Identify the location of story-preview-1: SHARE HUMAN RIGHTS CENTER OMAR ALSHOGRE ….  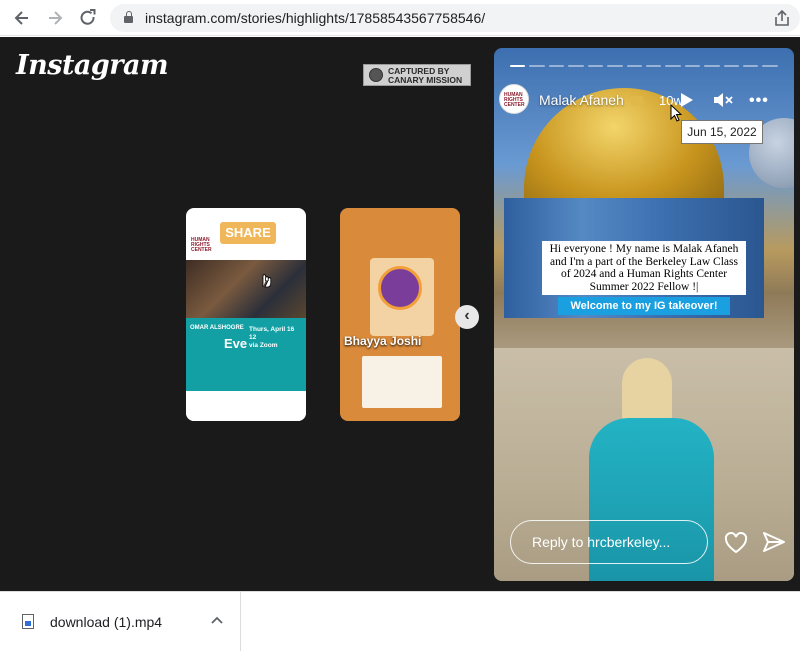
(246, 314).